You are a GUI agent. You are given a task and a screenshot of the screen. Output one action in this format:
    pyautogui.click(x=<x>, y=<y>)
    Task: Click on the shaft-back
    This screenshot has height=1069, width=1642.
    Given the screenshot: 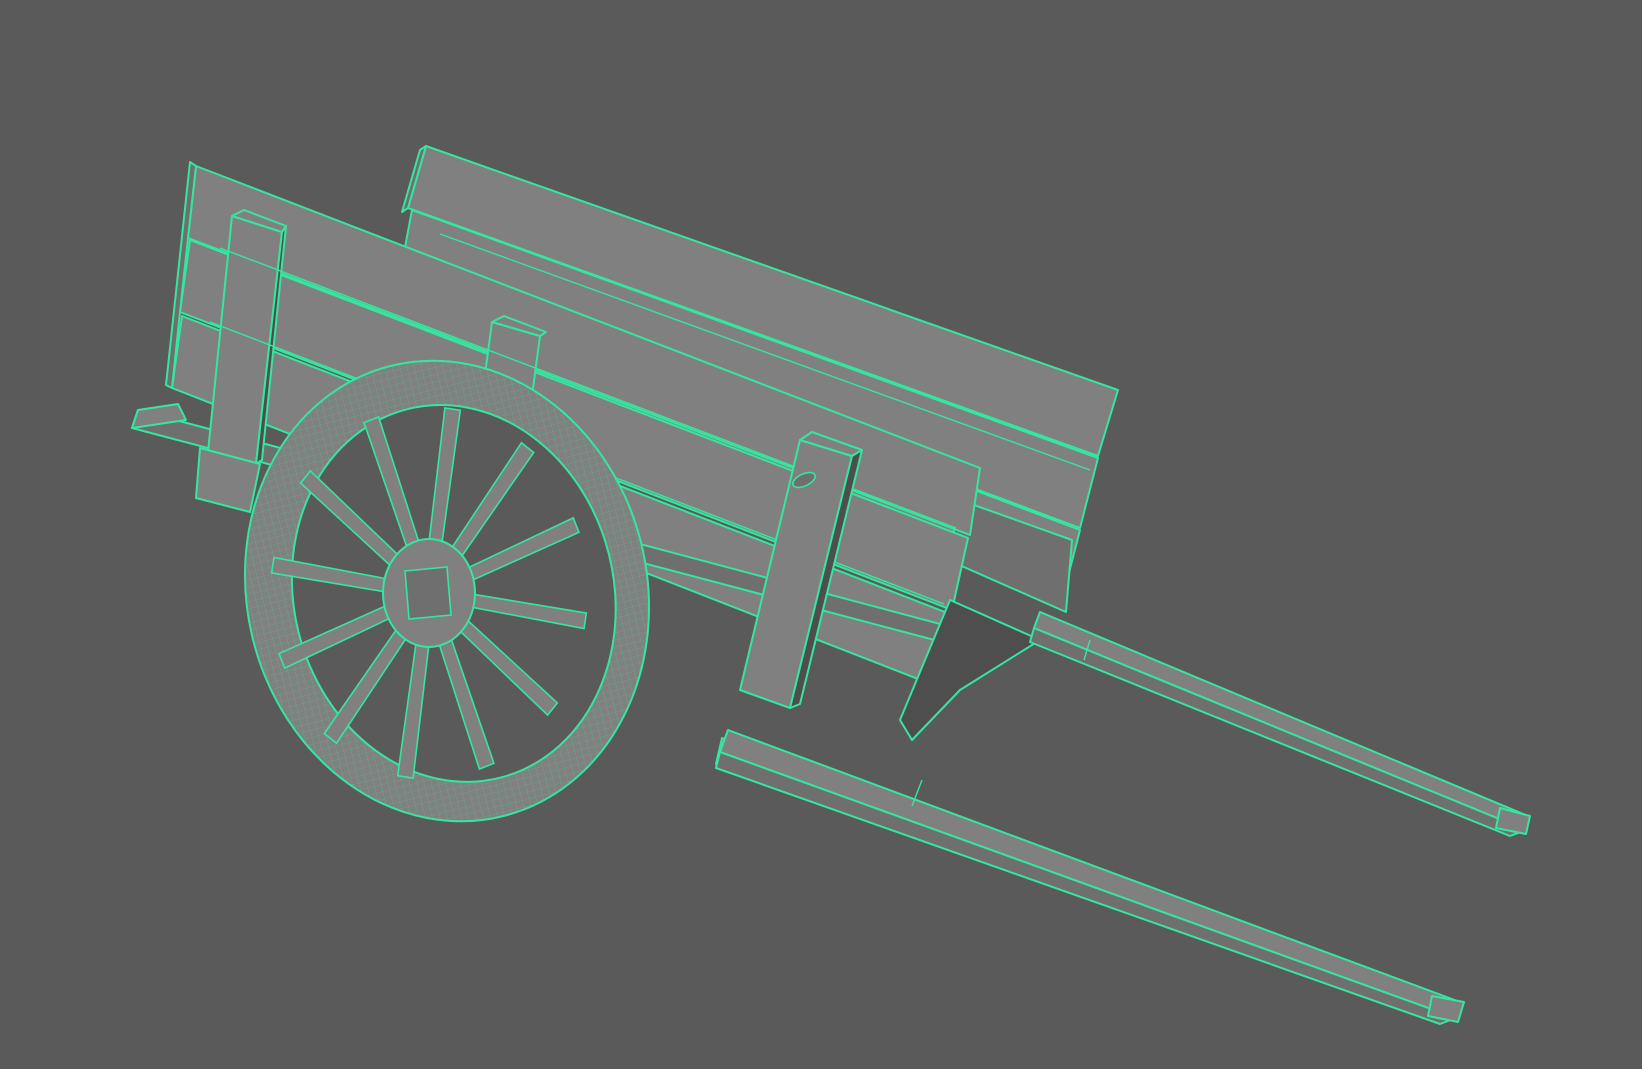 What is the action you would take?
    pyautogui.click(x=1281, y=721)
    